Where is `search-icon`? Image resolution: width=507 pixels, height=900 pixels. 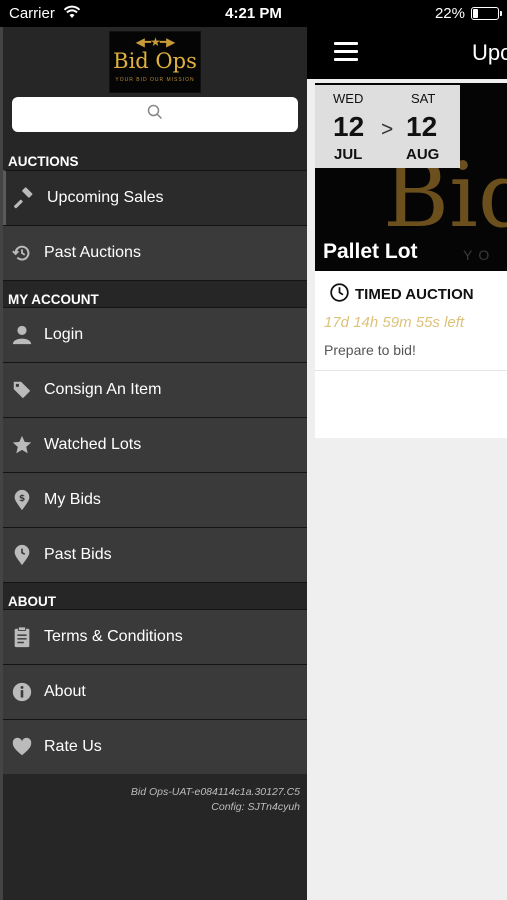
search-icon is located at coordinates (155, 114).